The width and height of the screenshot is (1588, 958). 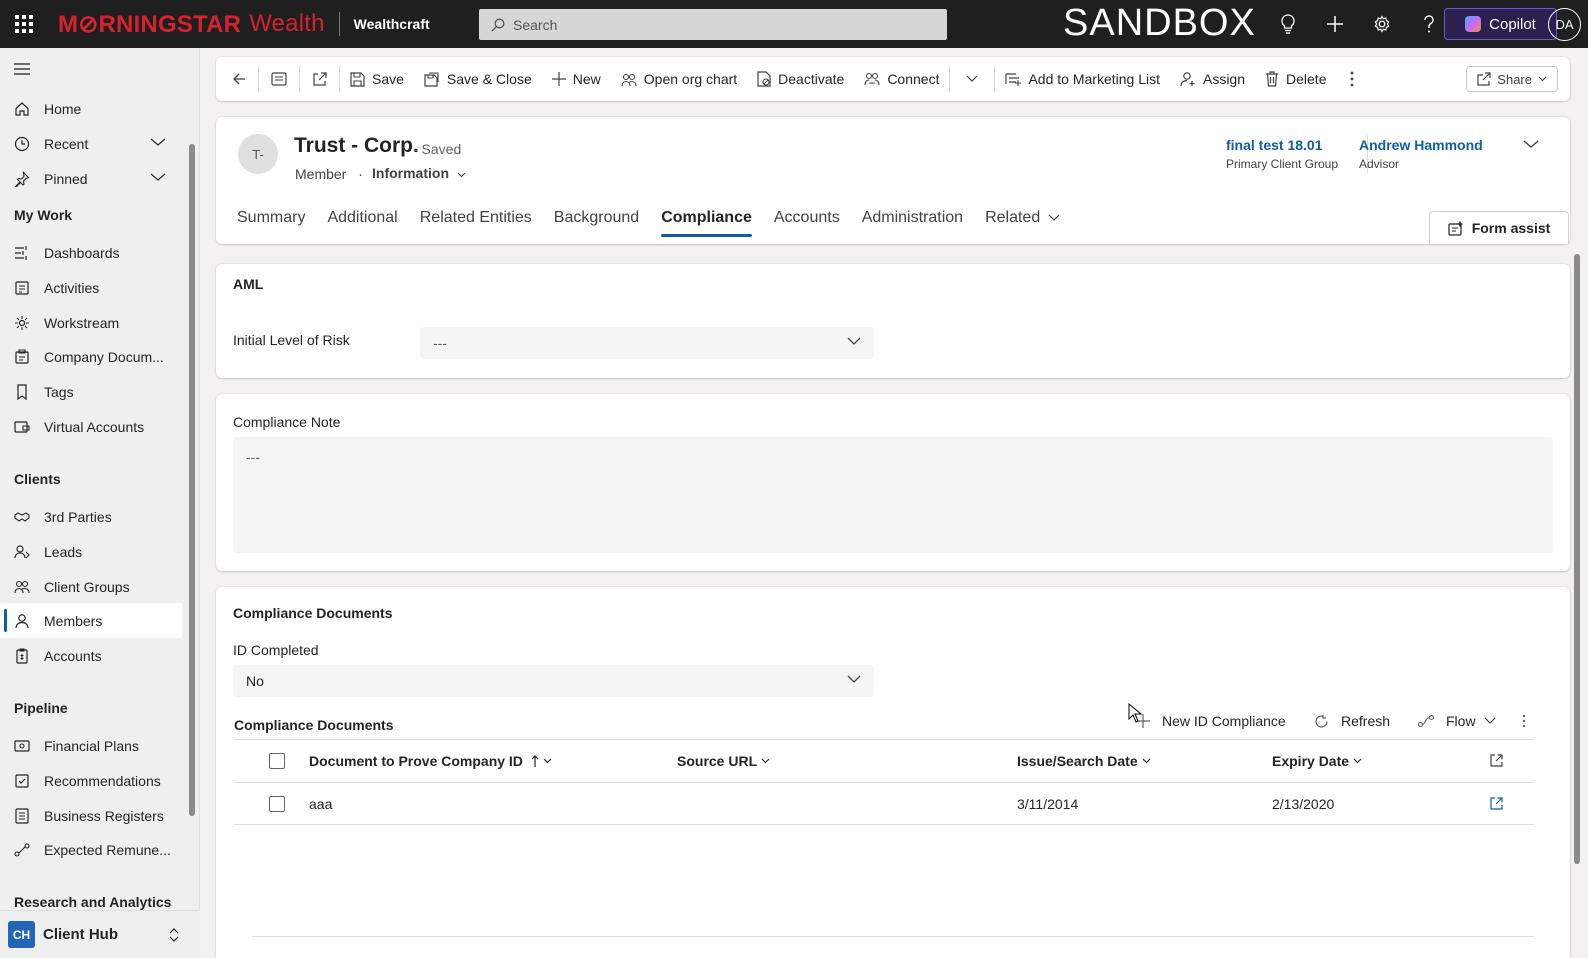 What do you see at coordinates (255, 681) in the screenshot?
I see `id-completed-value: No` at bounding box center [255, 681].